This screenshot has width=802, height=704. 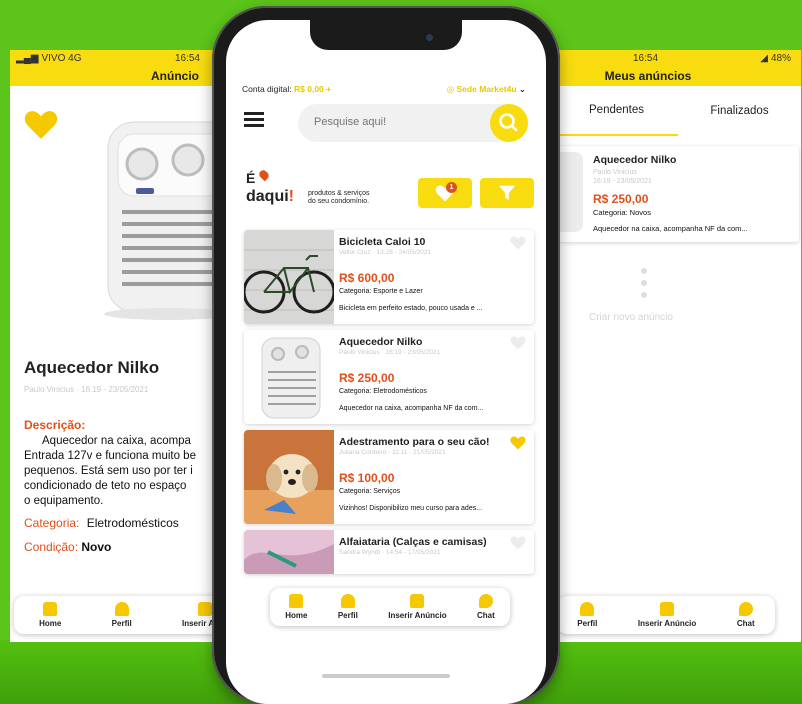 What do you see at coordinates (312, 89) in the screenshot?
I see `balance: R$ 0,00 +` at bounding box center [312, 89].